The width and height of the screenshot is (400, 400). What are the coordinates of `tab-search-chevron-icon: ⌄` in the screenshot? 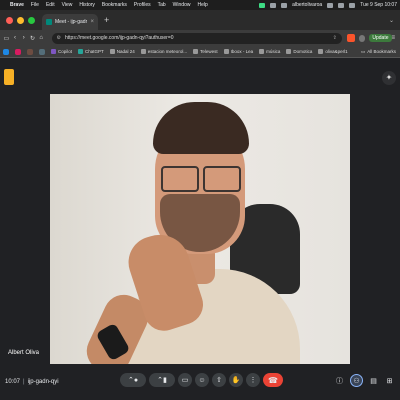 It's located at (391, 20).